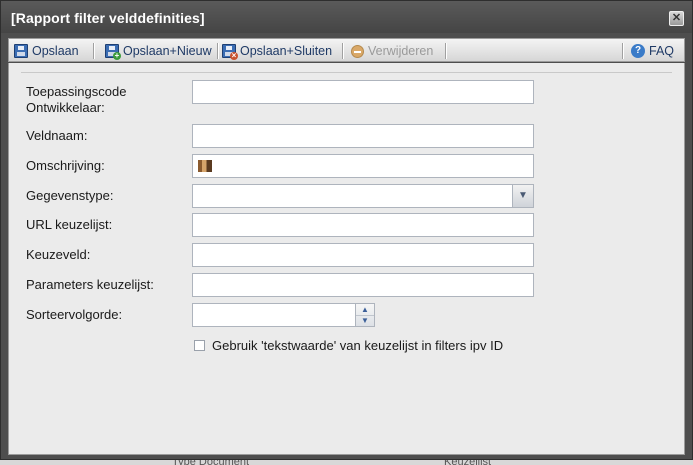 This screenshot has width=693, height=465. What do you see at coordinates (90, 284) in the screenshot?
I see `label-parameters-keuzelijst: Parameters keuzelijst:` at bounding box center [90, 284].